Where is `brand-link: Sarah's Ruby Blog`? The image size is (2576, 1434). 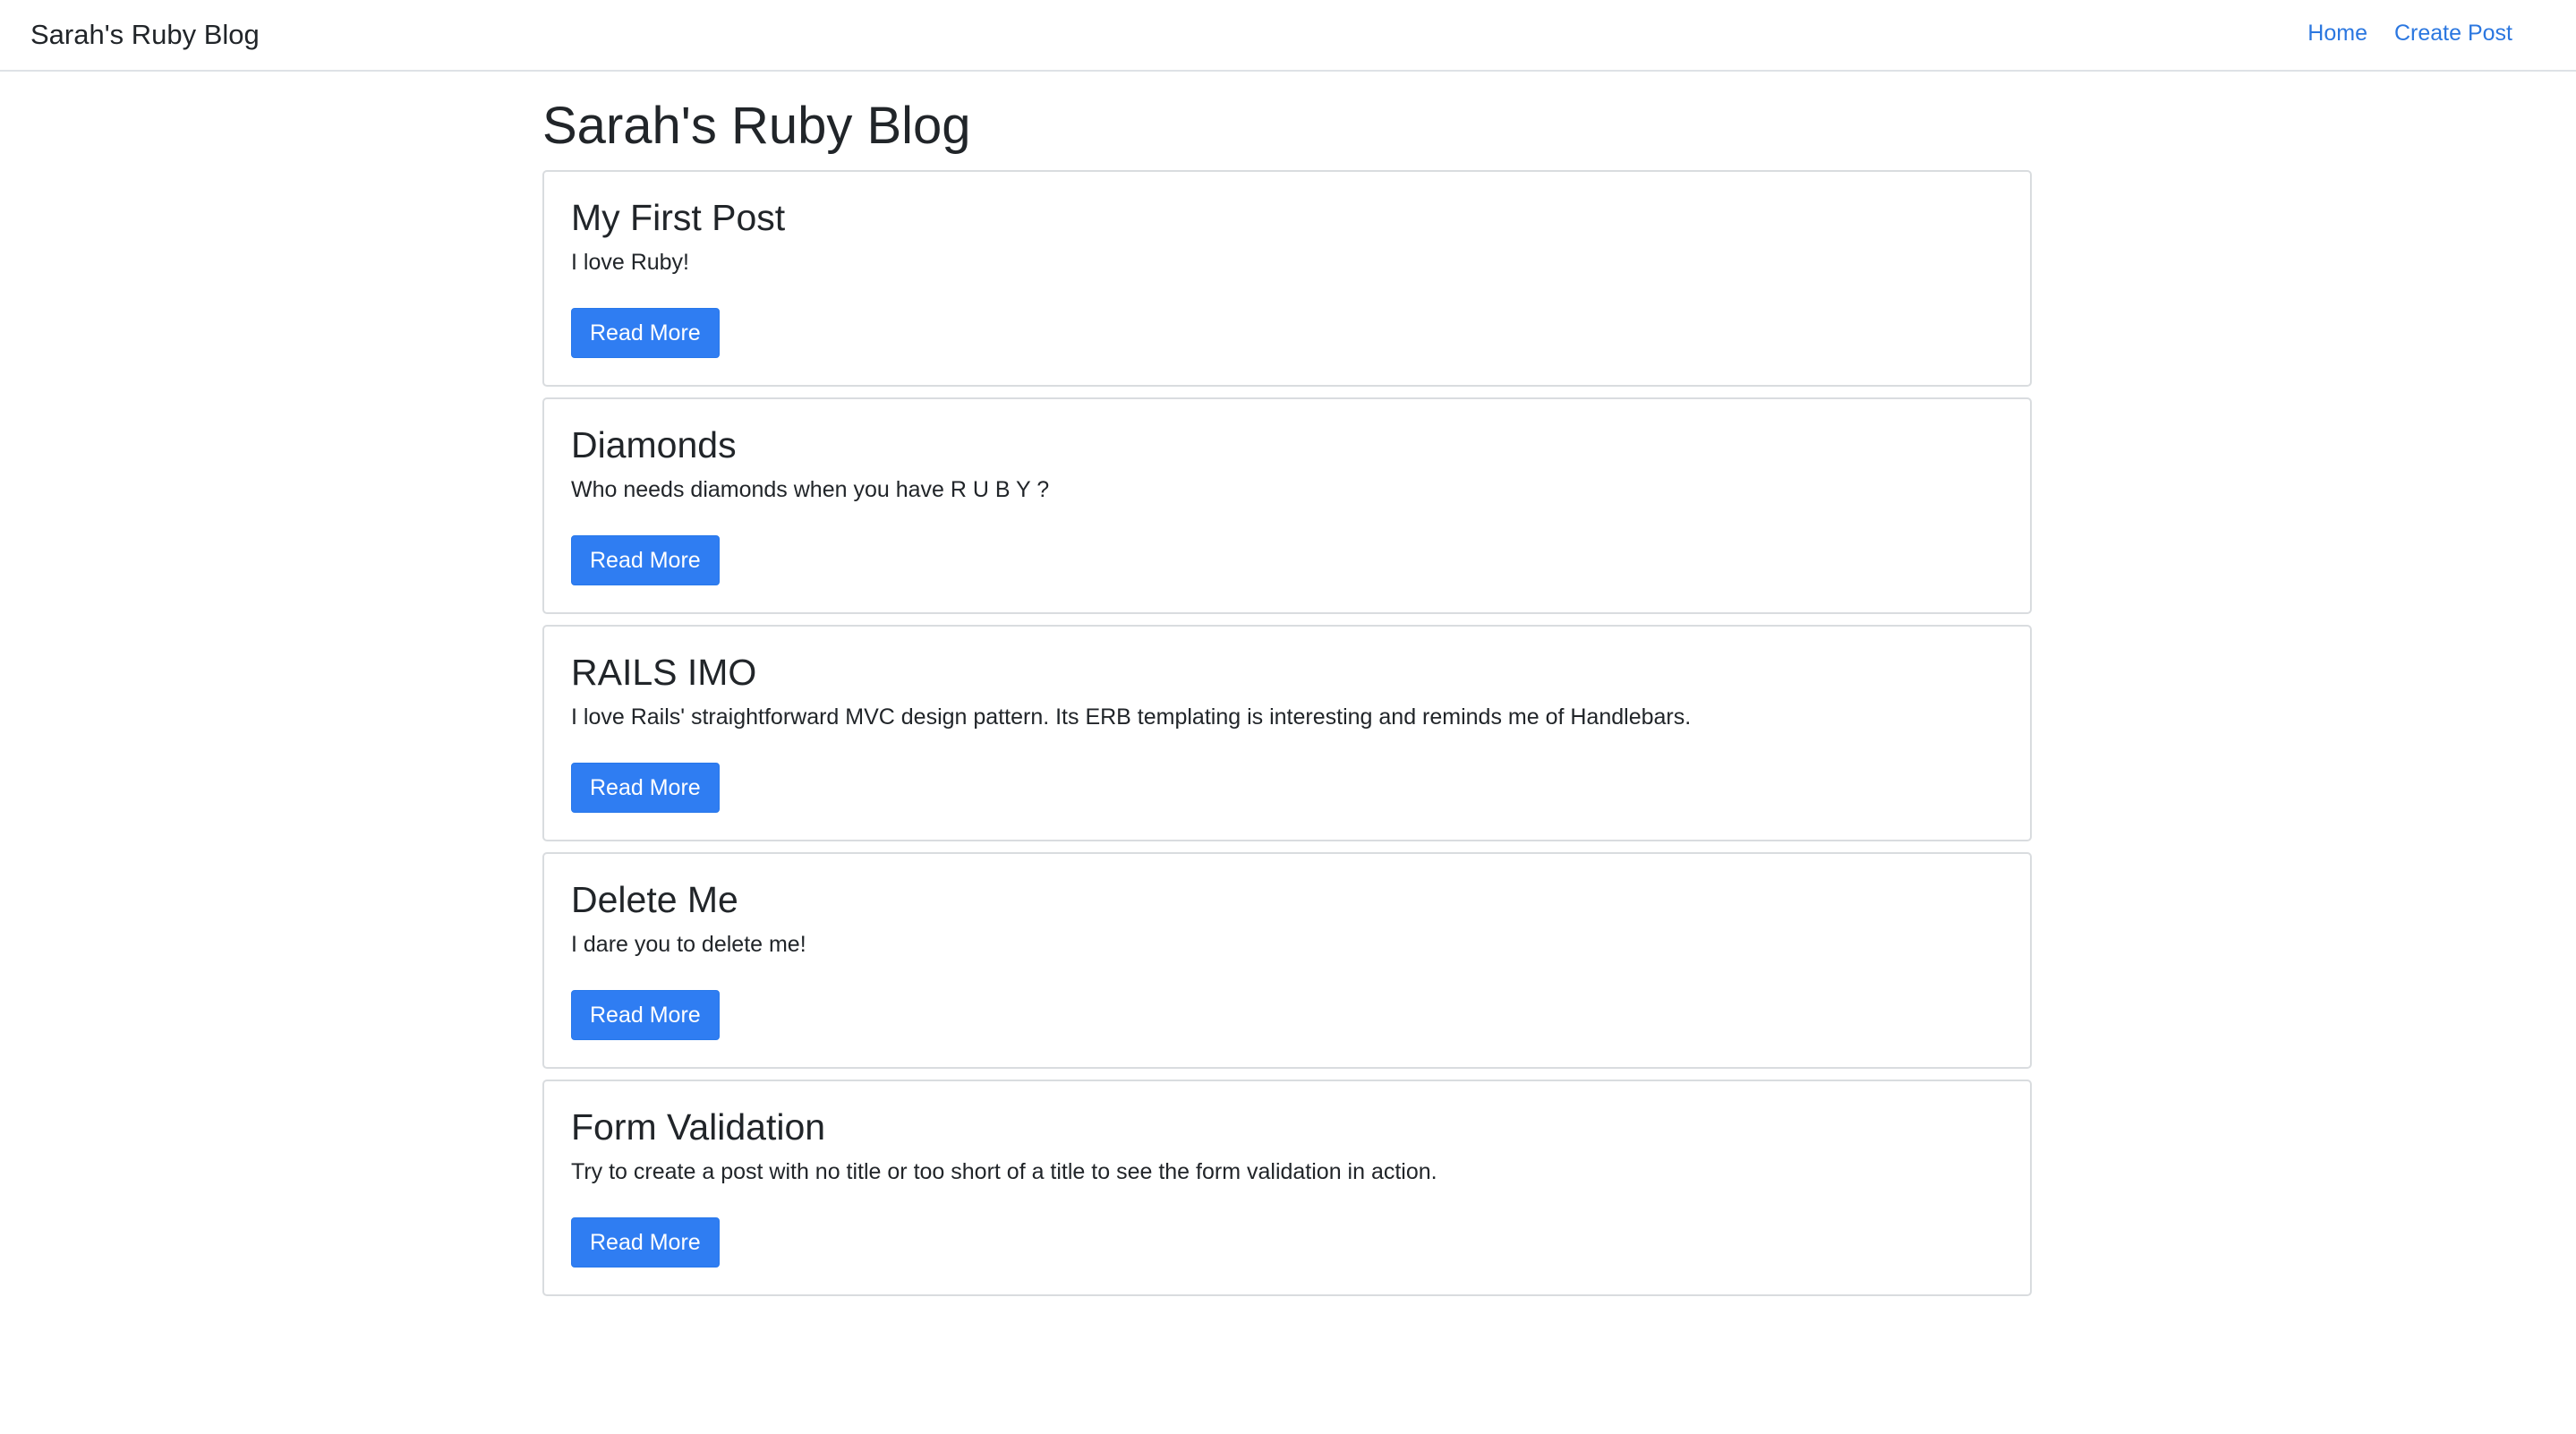 brand-link: Sarah's Ruby Blog is located at coordinates (145, 35).